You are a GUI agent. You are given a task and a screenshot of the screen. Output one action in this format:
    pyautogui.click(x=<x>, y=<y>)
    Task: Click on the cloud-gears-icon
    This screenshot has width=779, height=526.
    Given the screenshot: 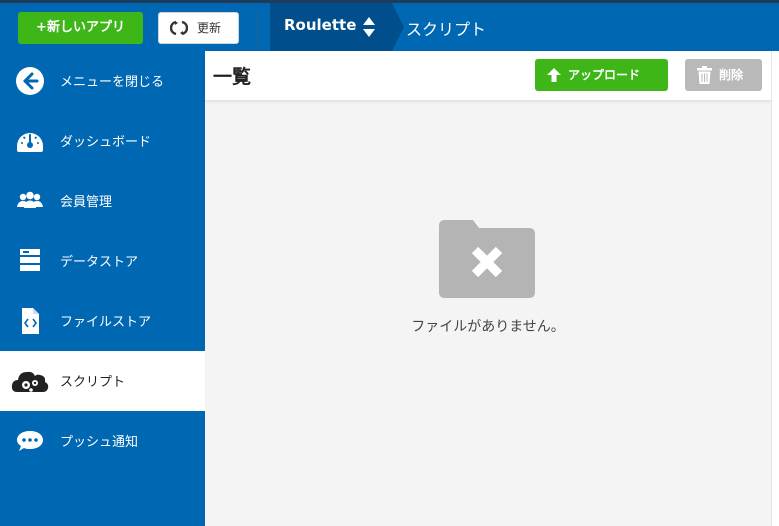 What is the action you would take?
    pyautogui.click(x=30, y=381)
    